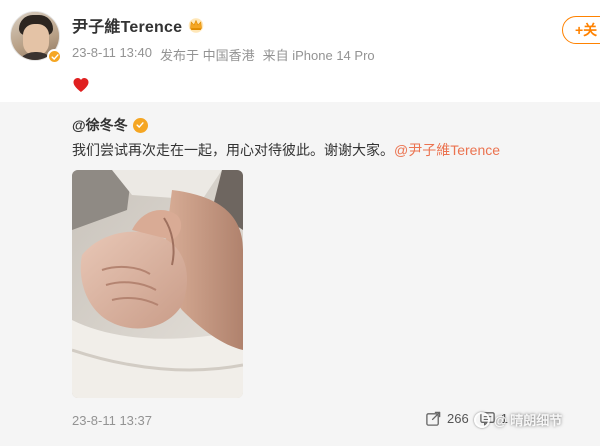 This screenshot has height=446, width=600. Describe the element at coordinates (528, 420) in the screenshot. I see `watermark-text: @ 晴朗细节` at that location.